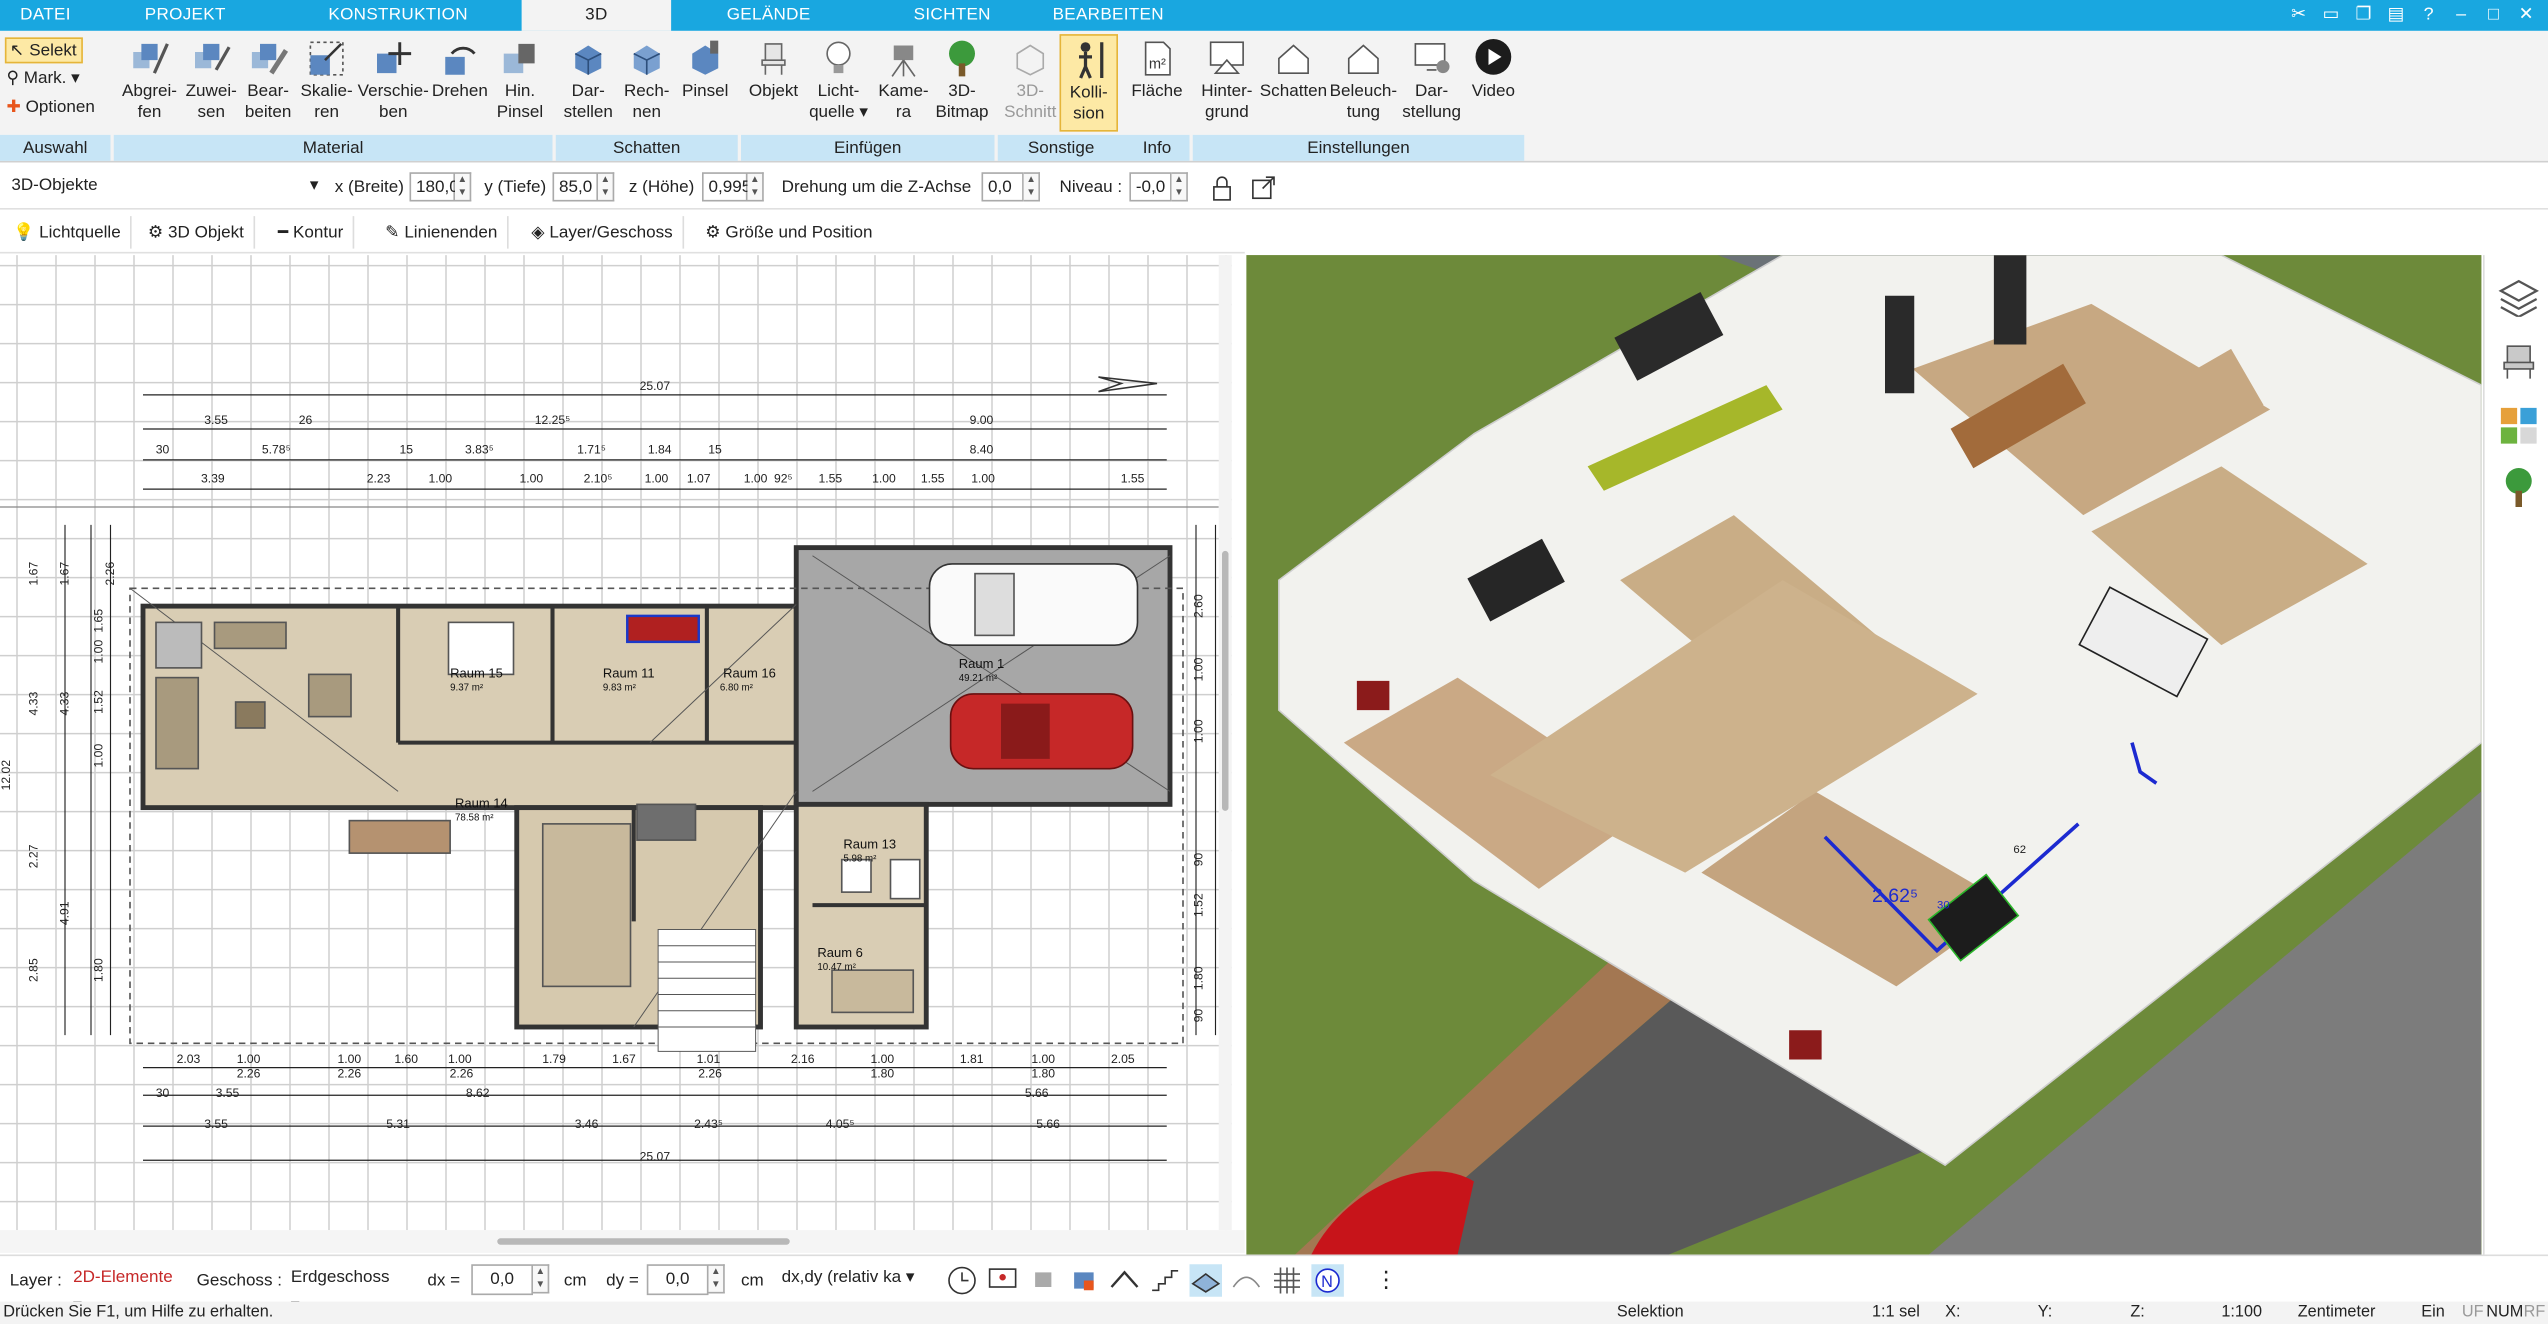  Describe the element at coordinates (2493, 15) in the screenshot. I see `maximize-icon: □` at that location.